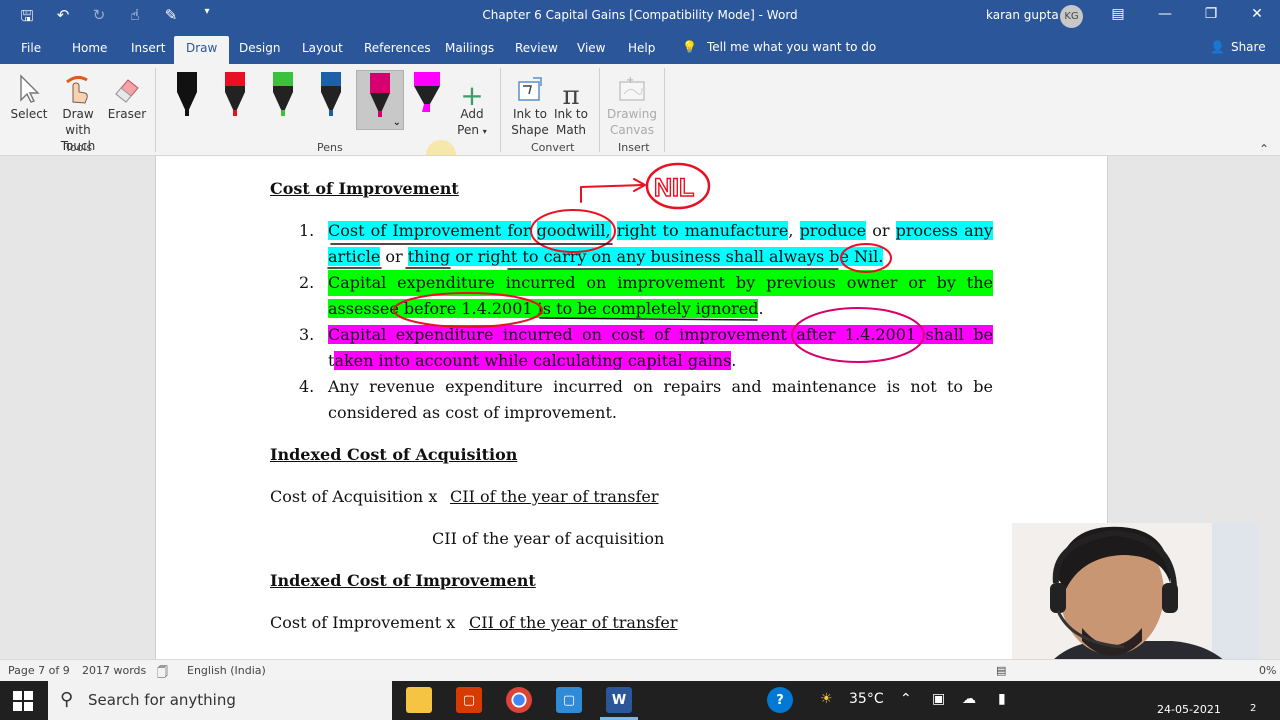  What do you see at coordinates (207, 18) in the screenshot?
I see `customize-icon: ▾` at bounding box center [207, 18].